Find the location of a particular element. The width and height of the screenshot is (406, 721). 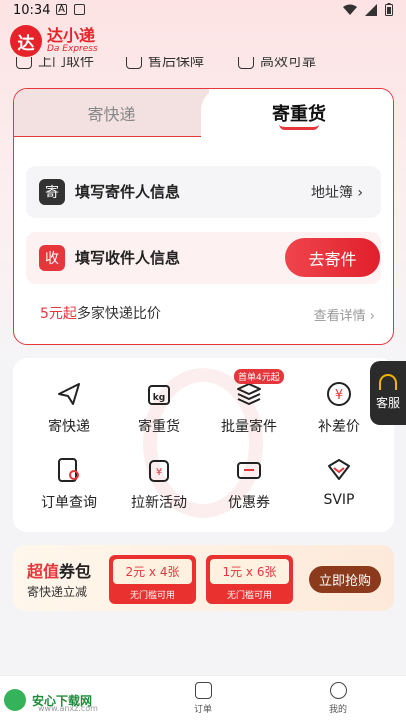

buy-now-button: 立即抢购 is located at coordinates (345, 579).